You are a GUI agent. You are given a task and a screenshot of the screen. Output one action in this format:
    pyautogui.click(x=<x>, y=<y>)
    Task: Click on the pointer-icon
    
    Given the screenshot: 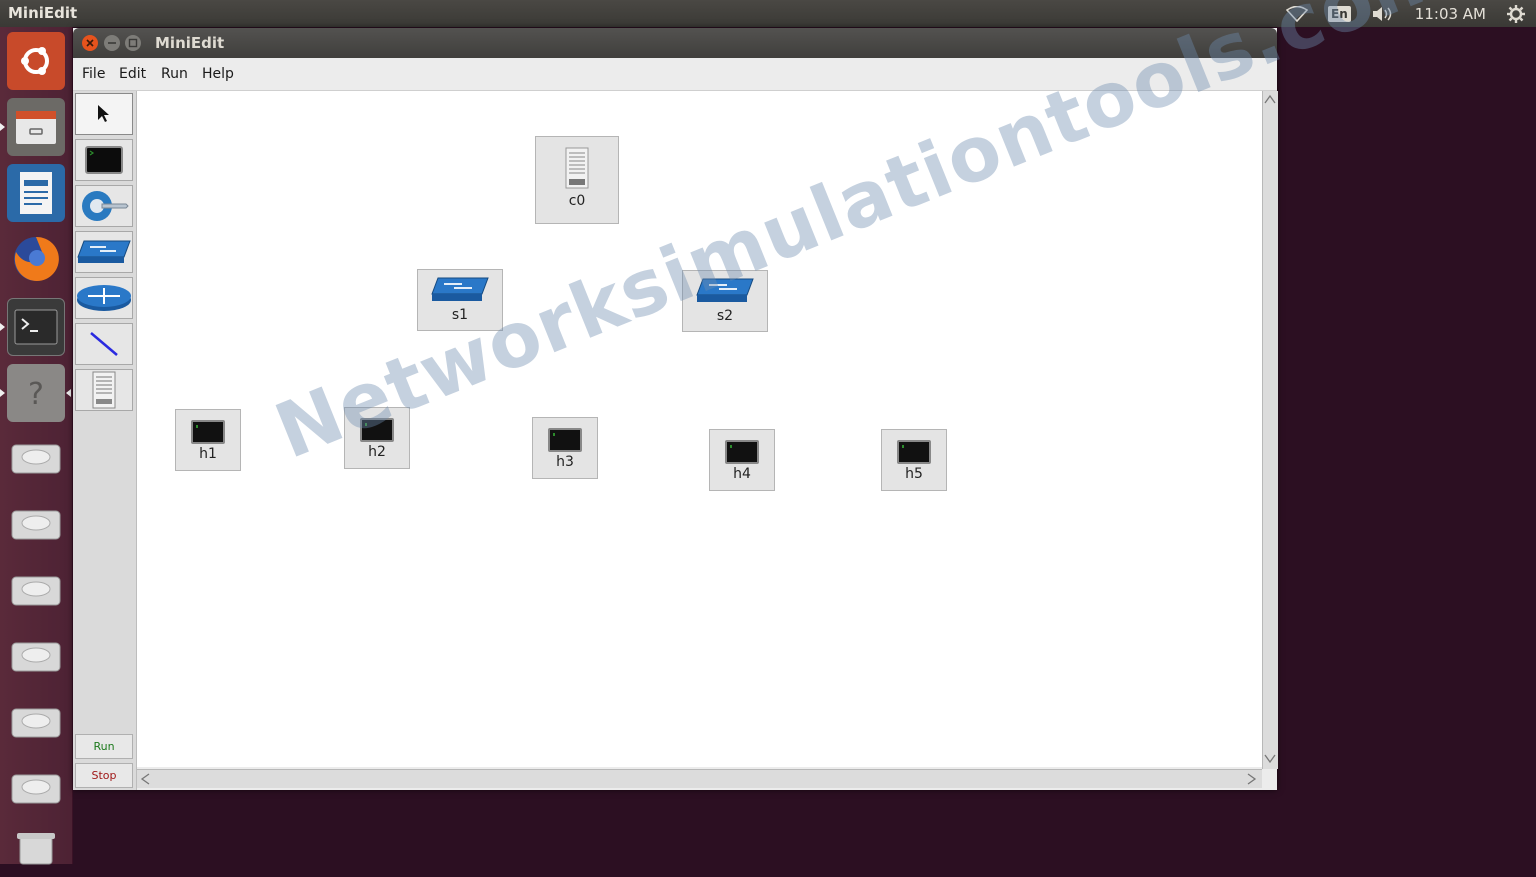 What is the action you would take?
    pyautogui.click(x=103, y=113)
    